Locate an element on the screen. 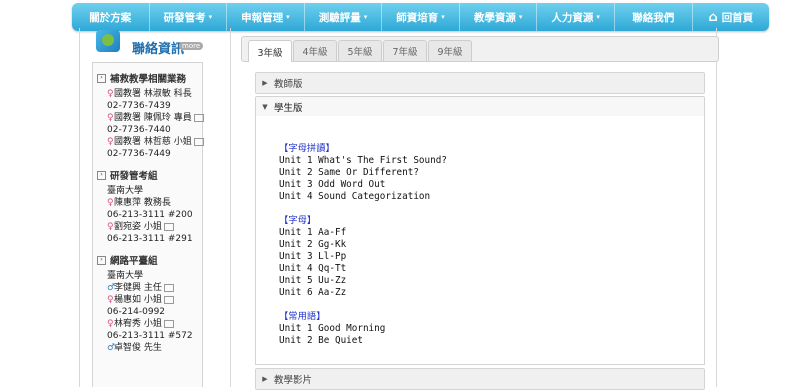 The height and width of the screenshot is (390, 800). contact-line-text: 國教署 林淑敏 科長 is located at coordinates (153, 94).